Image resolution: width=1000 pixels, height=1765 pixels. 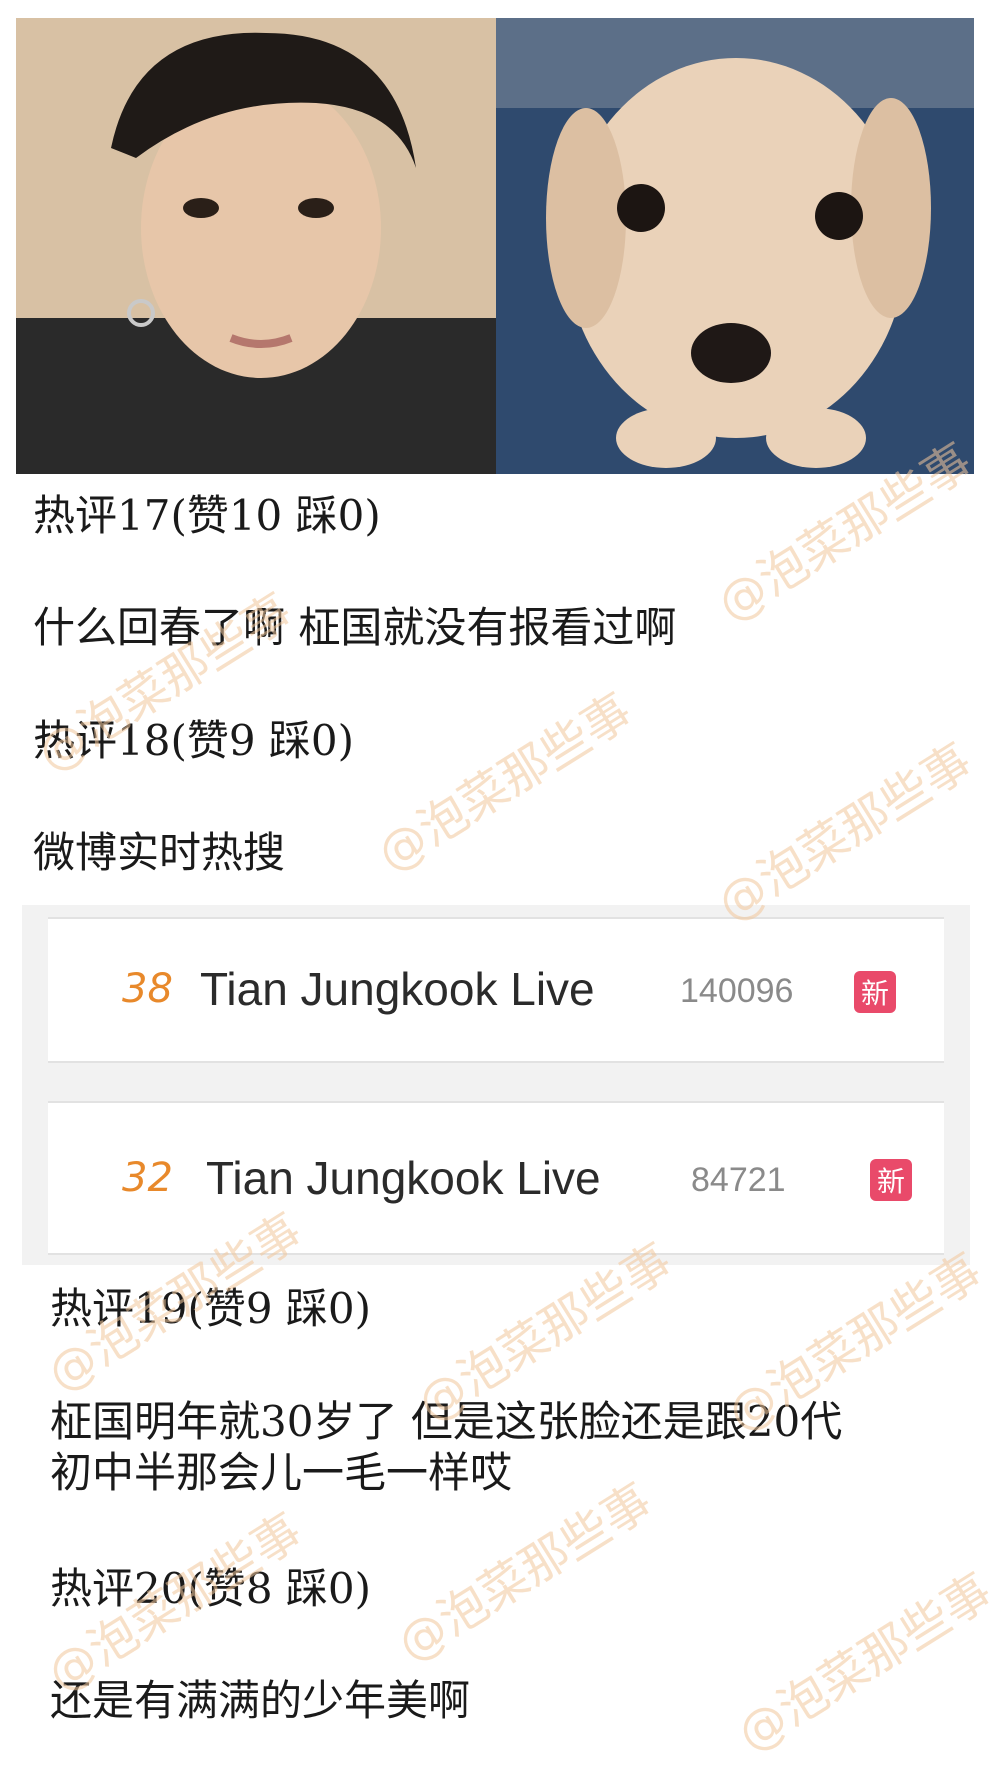 What do you see at coordinates (256, 246) in the screenshot?
I see `photo-person` at bounding box center [256, 246].